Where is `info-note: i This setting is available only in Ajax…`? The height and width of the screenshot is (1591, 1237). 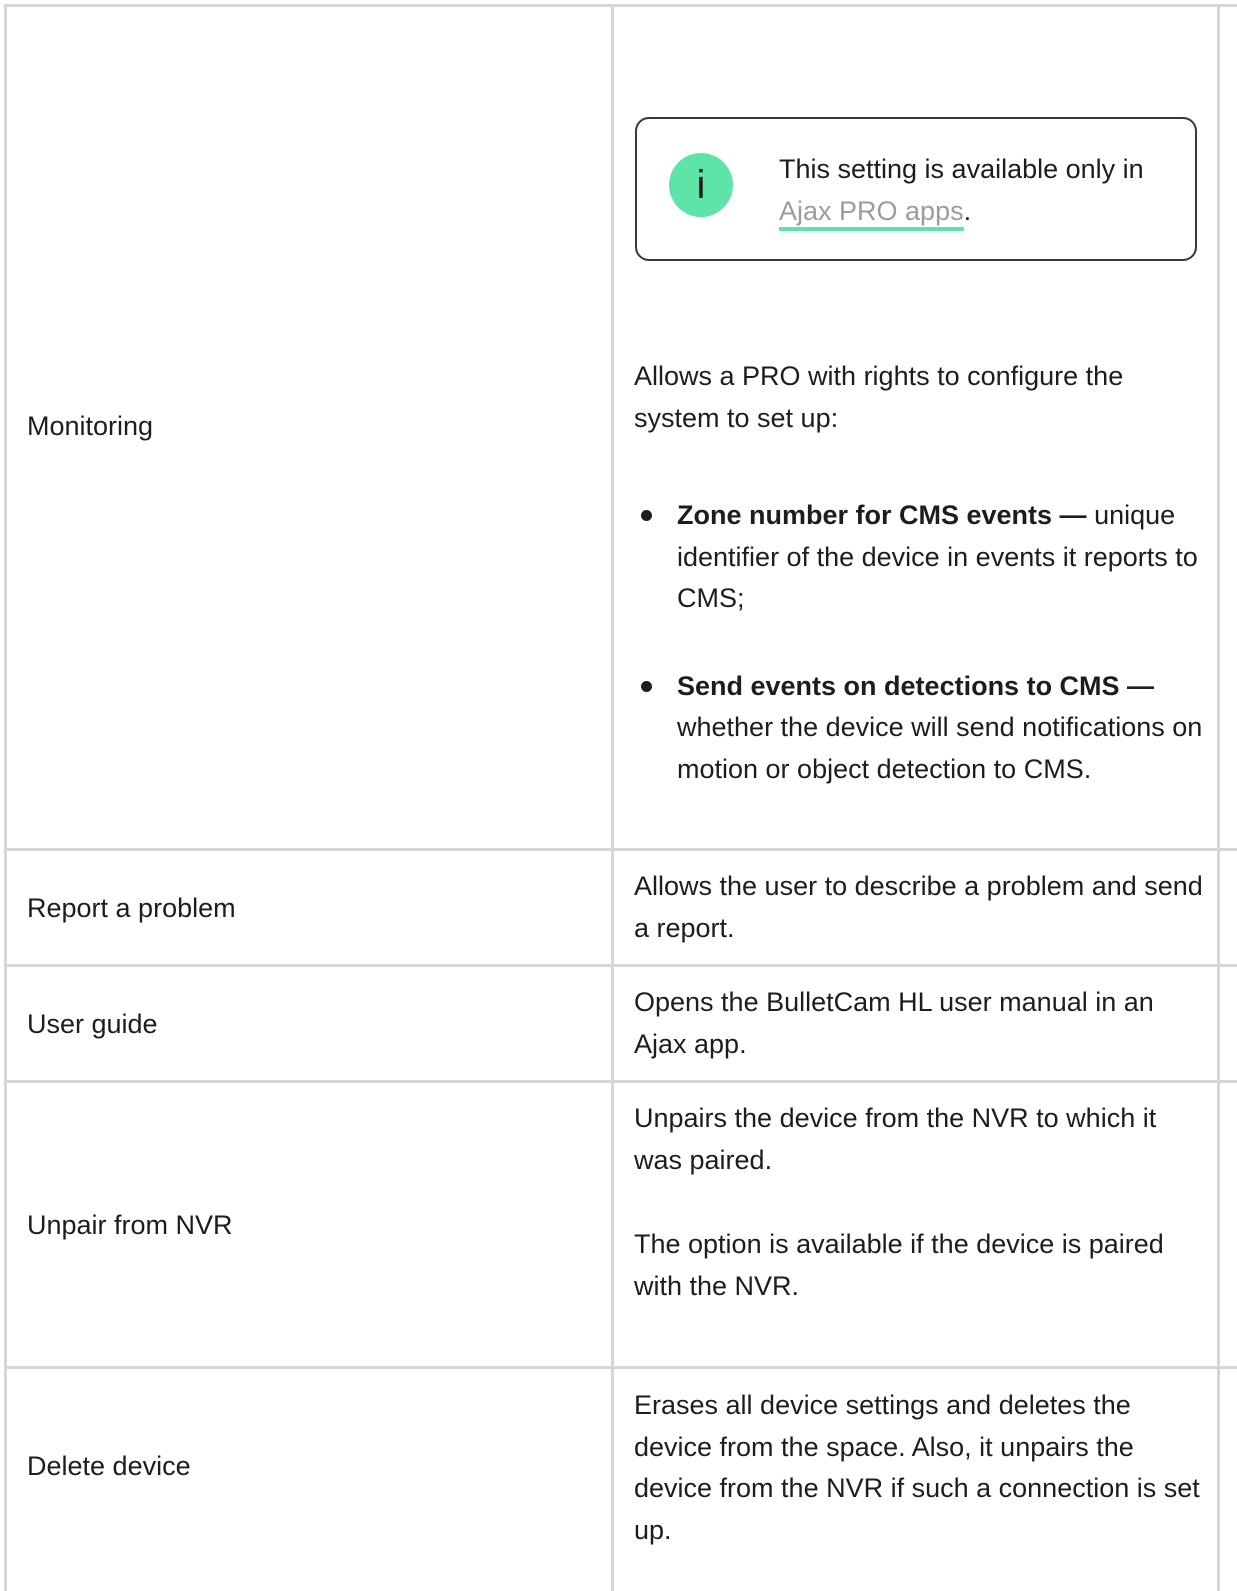
info-note: i This setting is available only in Ajax… is located at coordinates (916, 189).